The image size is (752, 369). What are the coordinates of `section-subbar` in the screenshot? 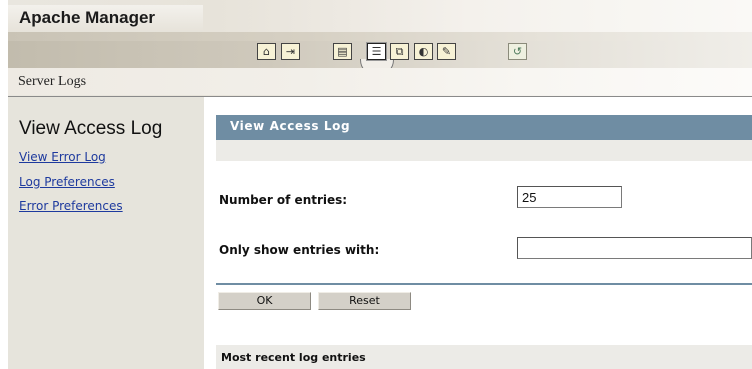 It's located at (484, 150).